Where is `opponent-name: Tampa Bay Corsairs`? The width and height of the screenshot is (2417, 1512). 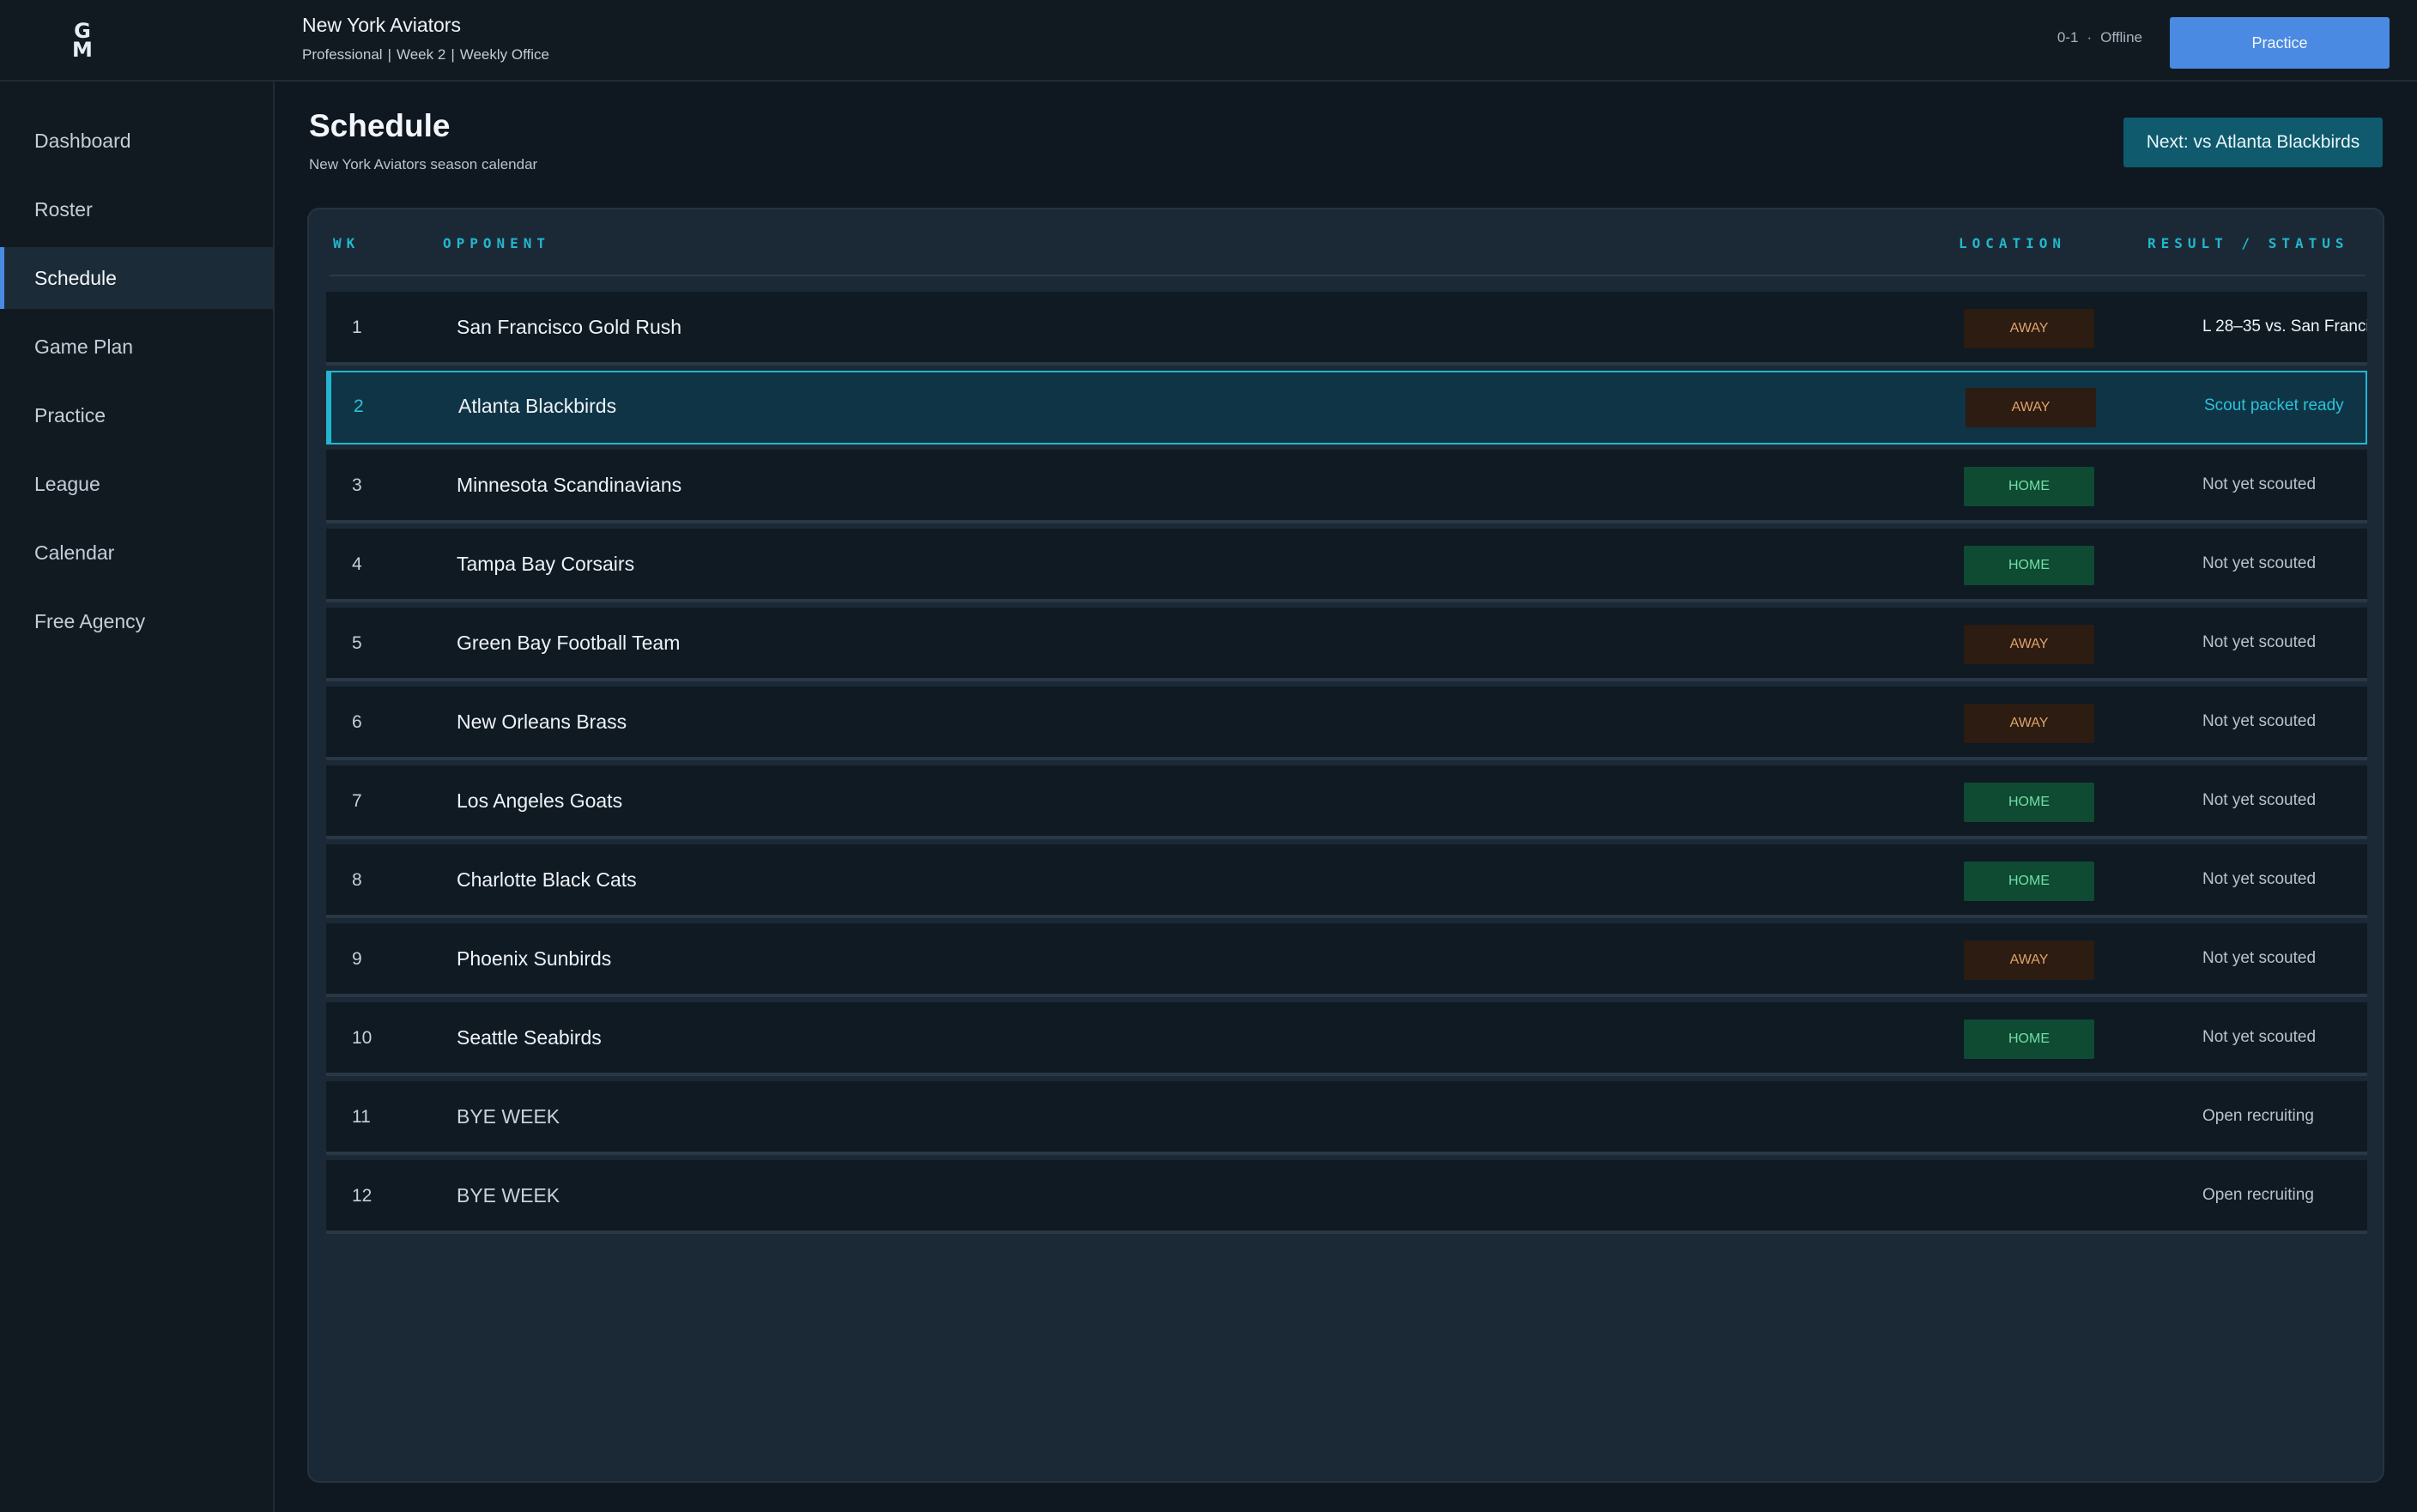
opponent-name: Tampa Bay Corsairs is located at coordinates (546, 564).